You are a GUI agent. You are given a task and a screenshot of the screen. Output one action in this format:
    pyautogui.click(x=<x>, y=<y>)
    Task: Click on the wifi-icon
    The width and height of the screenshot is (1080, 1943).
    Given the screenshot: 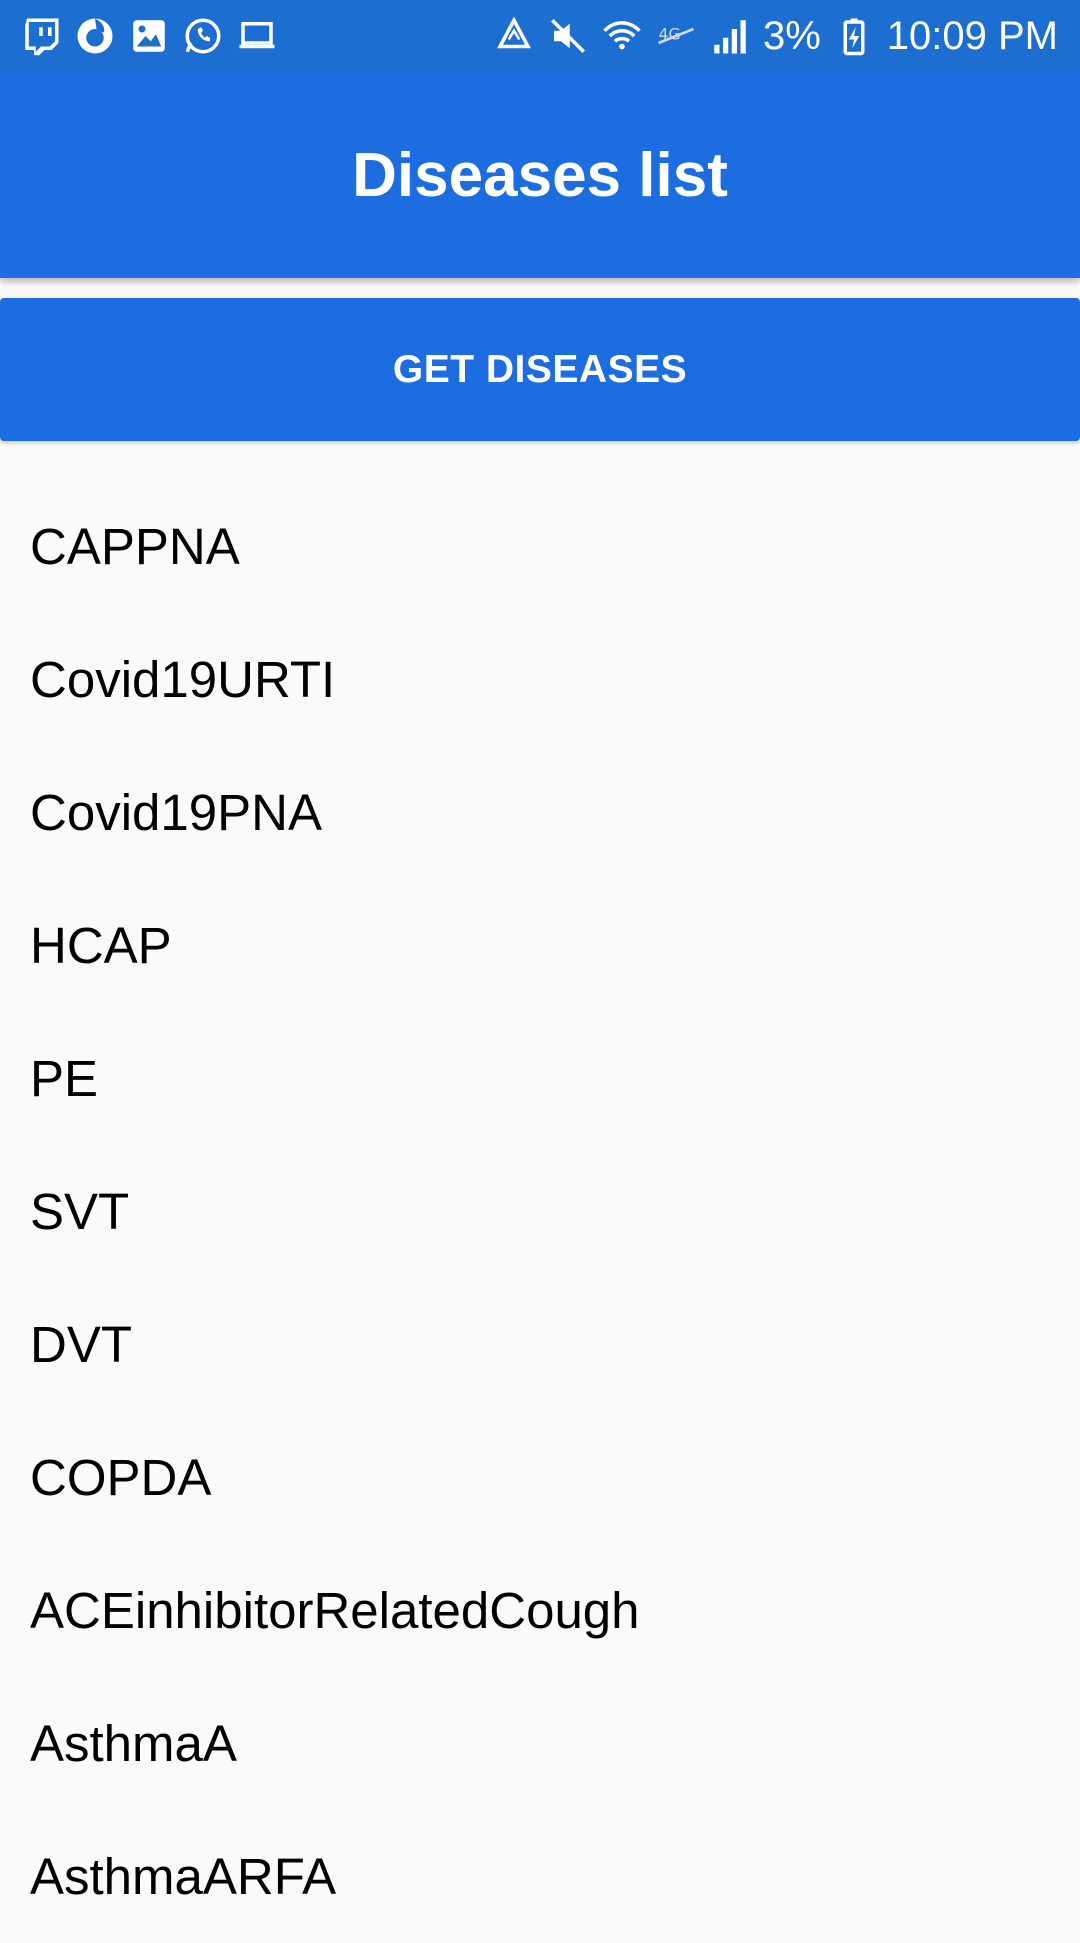 What is the action you would take?
    pyautogui.click(x=622, y=36)
    